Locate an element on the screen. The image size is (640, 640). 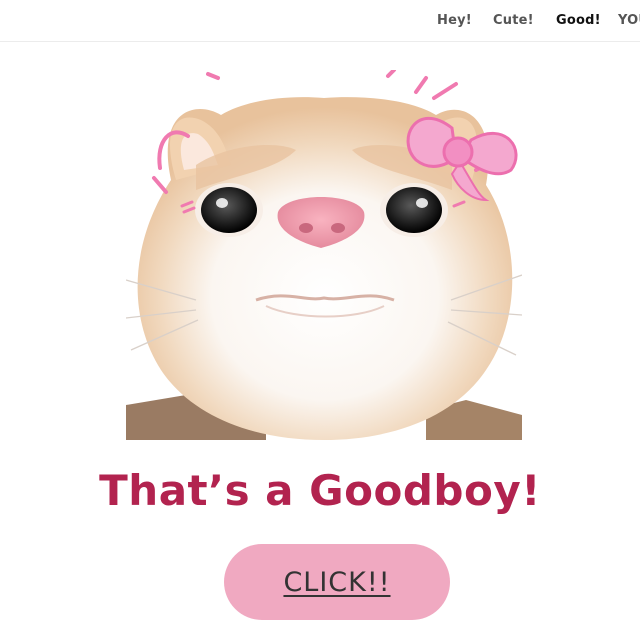
click-button: CLICK!! is located at coordinates (337, 582).